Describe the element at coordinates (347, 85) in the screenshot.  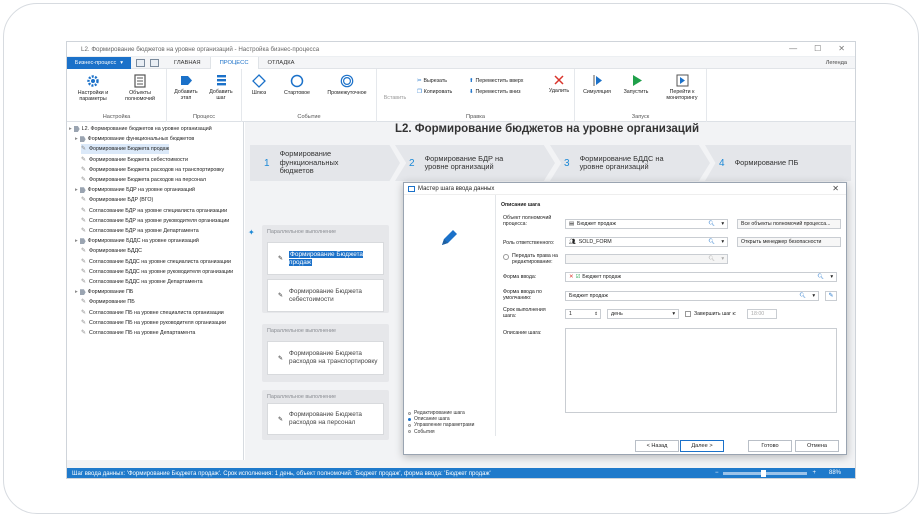
I see `intermediate-event-button: Промежуточное` at that location.